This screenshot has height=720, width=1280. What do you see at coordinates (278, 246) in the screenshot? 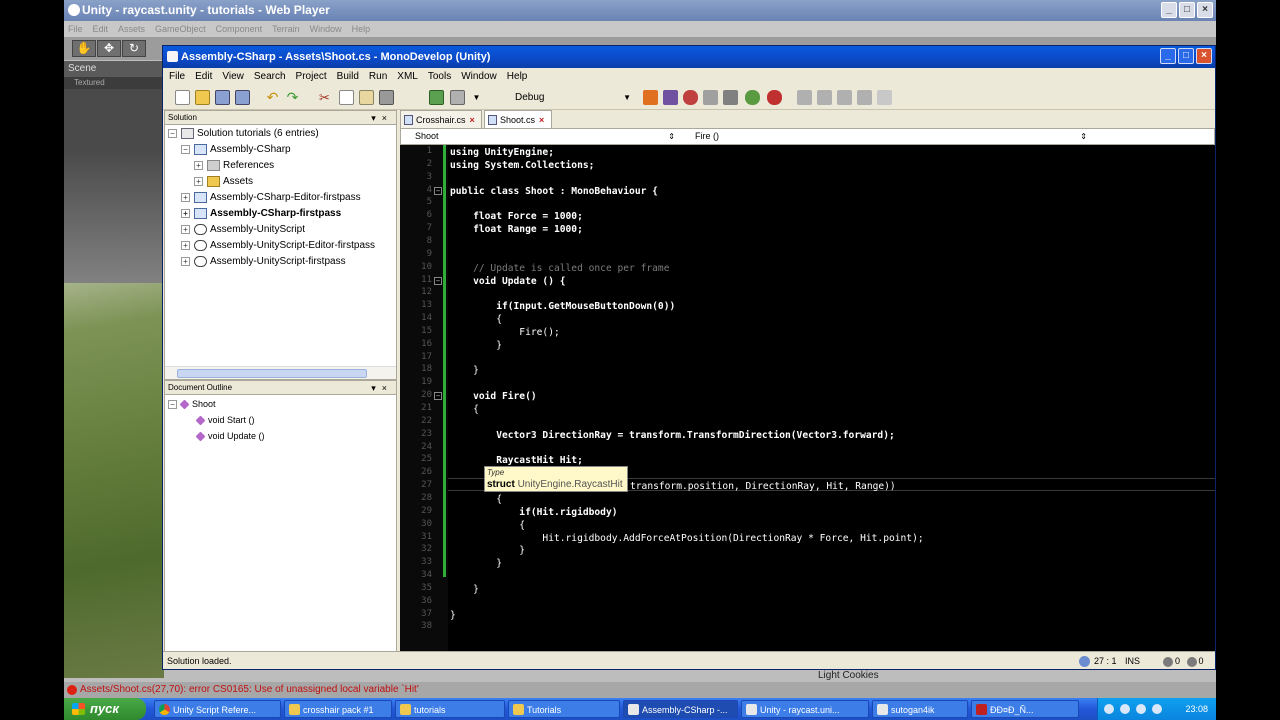
I see `tree-item-assembly-unityscript-editor-firstpass: + Assembly-UnityScript-Editor-firstpass` at bounding box center [278, 246].